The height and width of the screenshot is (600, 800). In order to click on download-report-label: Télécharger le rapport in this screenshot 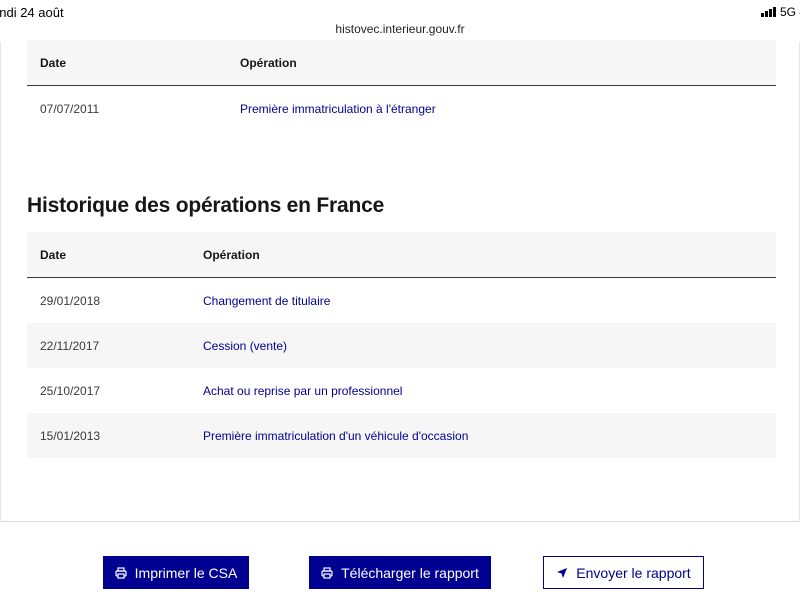, I will do `click(410, 572)`.